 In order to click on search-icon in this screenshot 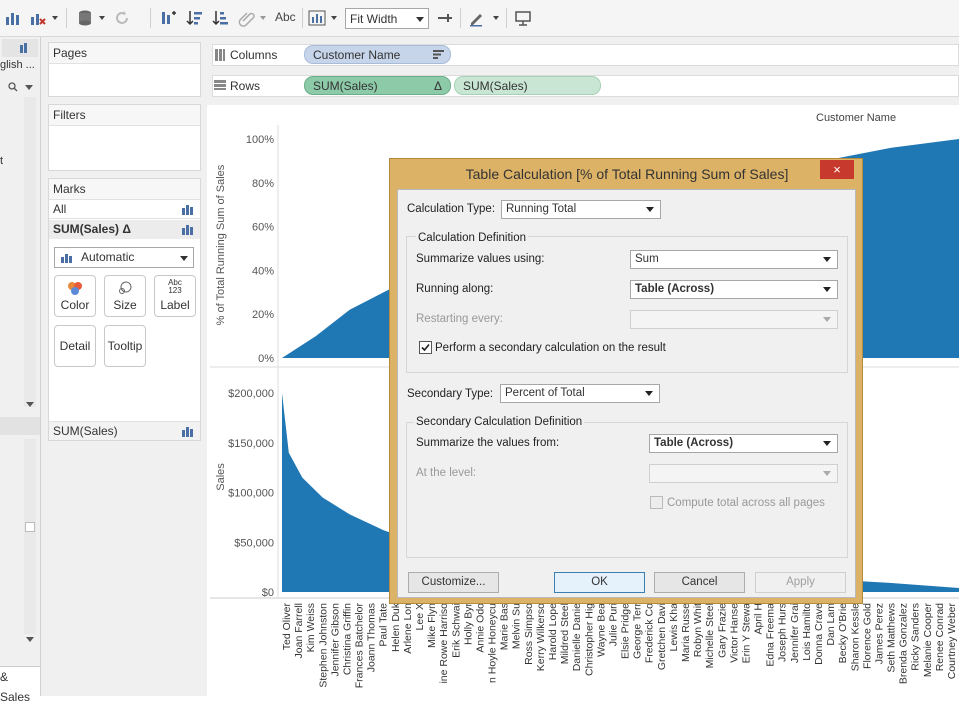, I will do `click(13, 87)`.